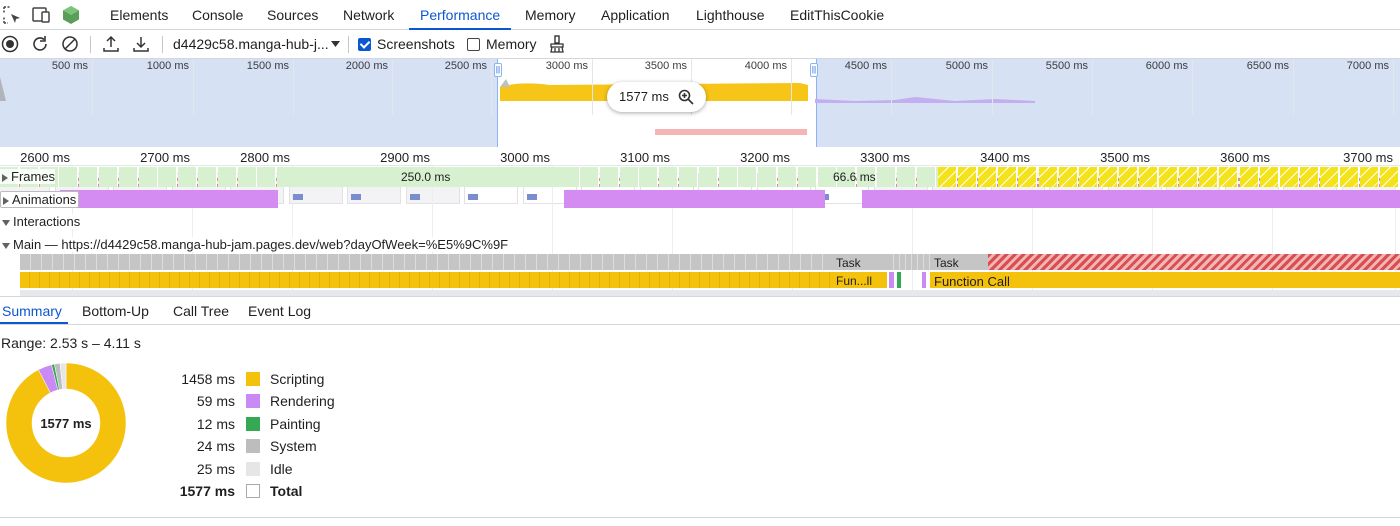 The height and width of the screenshot is (526, 1400). What do you see at coordinates (111, 44) in the screenshot?
I see `upload-icon` at bounding box center [111, 44].